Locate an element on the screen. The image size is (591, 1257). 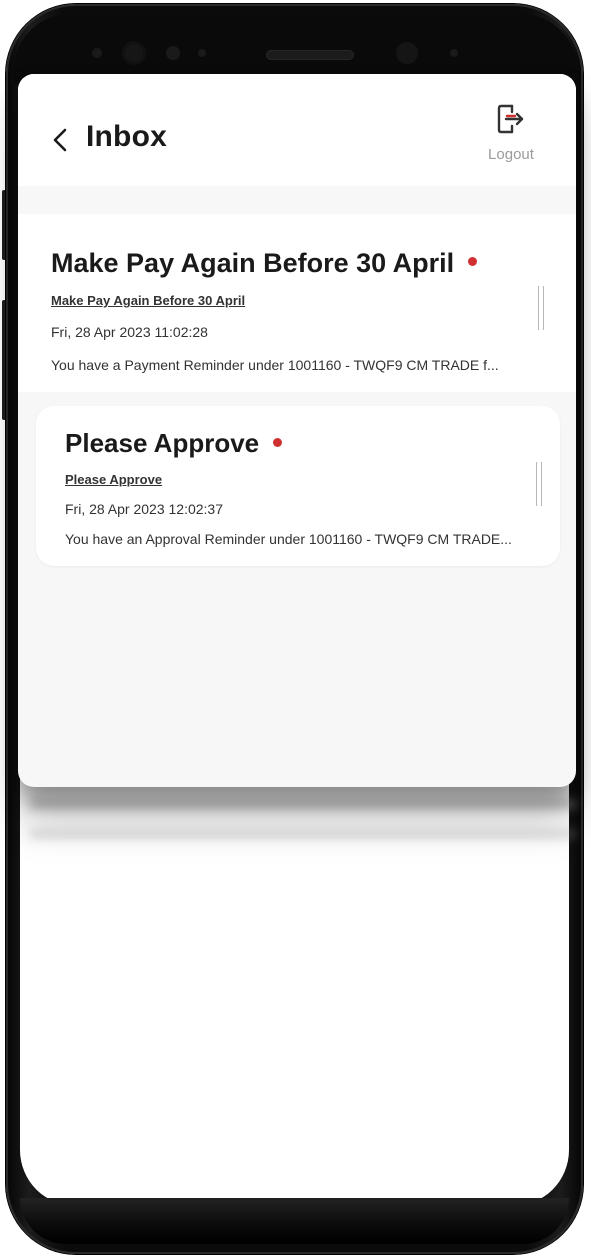
app-header: Inbox Logout is located at coordinates (297, 130).